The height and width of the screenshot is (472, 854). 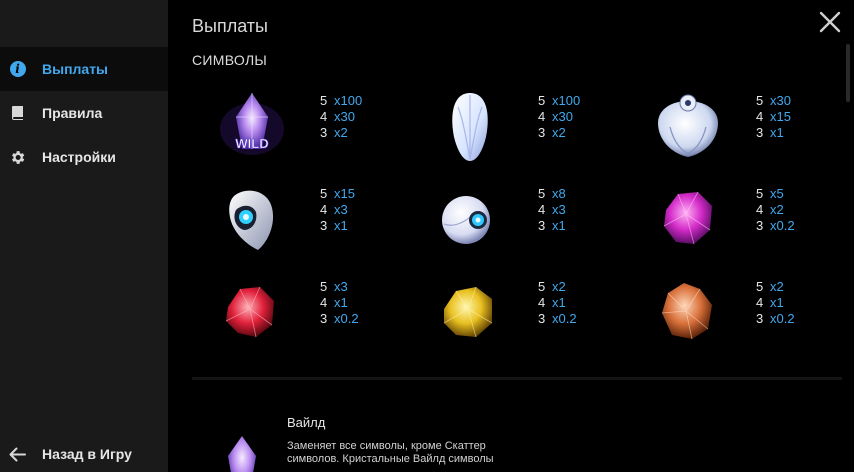 I want to click on payout-list: 5 x30 4 x15 3 x1, so click(x=773, y=116).